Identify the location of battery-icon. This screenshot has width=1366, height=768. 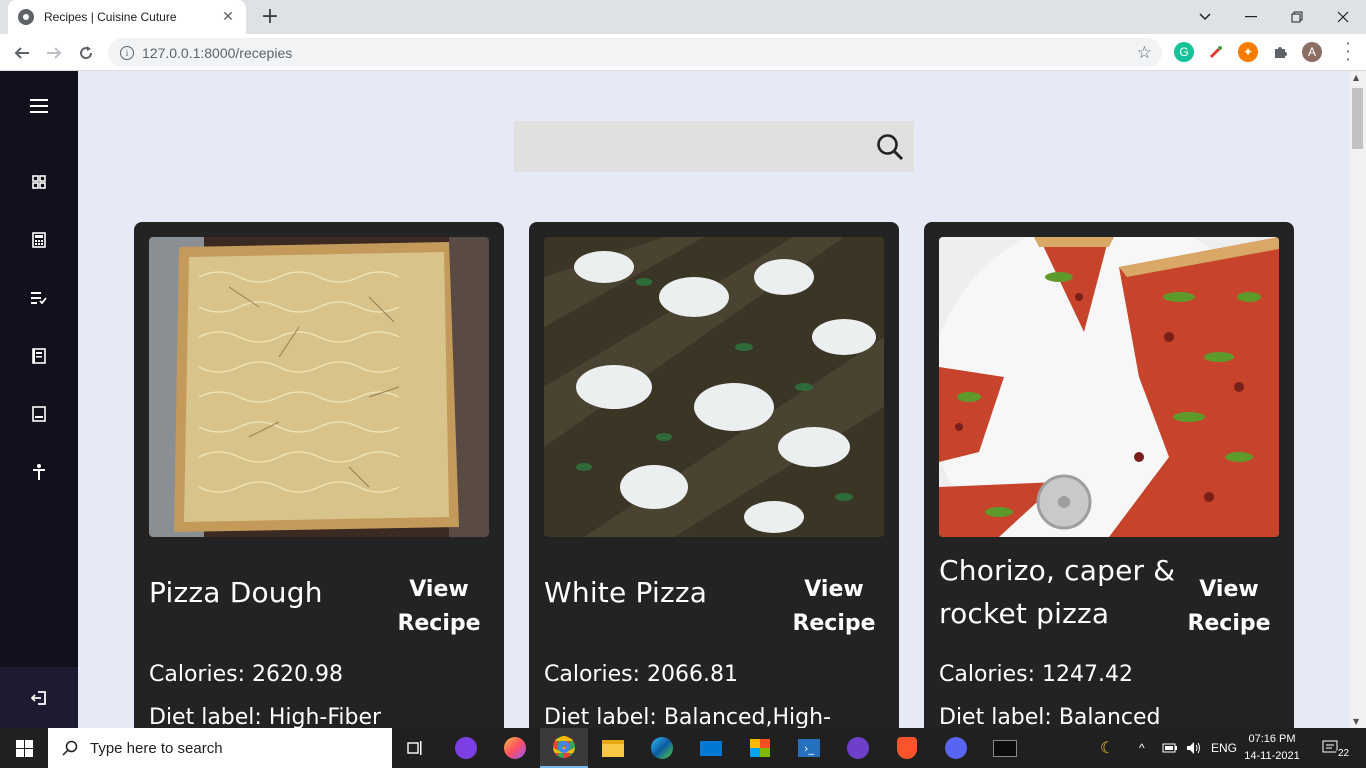
(1170, 748).